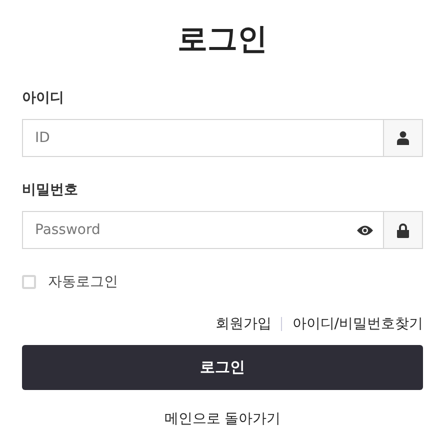 The height and width of the screenshot is (438, 445). I want to click on checkbox-label: 자동로그인, so click(83, 282).